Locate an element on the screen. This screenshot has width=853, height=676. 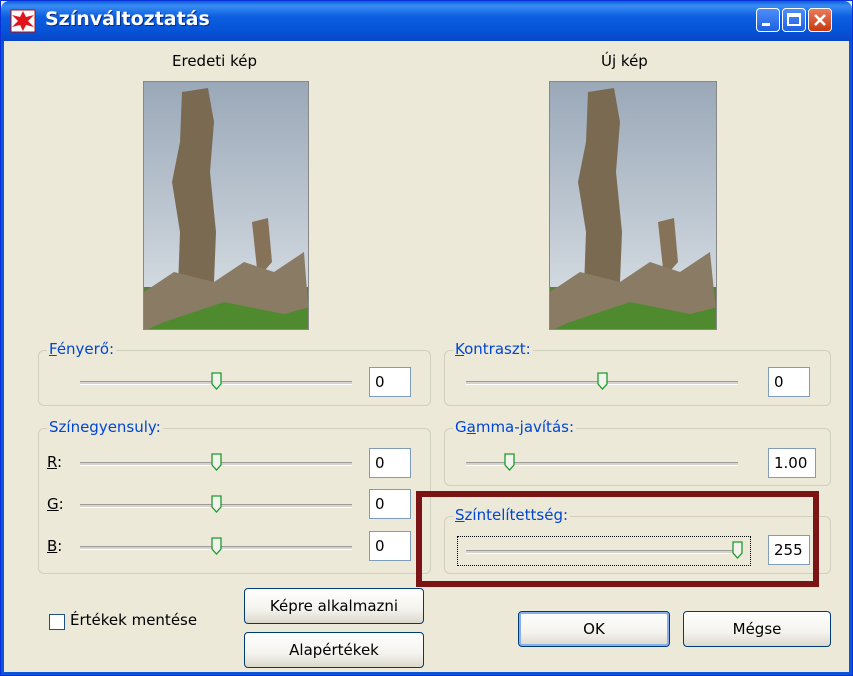
gamma-title: Gamma-javítás: is located at coordinates (515, 427).